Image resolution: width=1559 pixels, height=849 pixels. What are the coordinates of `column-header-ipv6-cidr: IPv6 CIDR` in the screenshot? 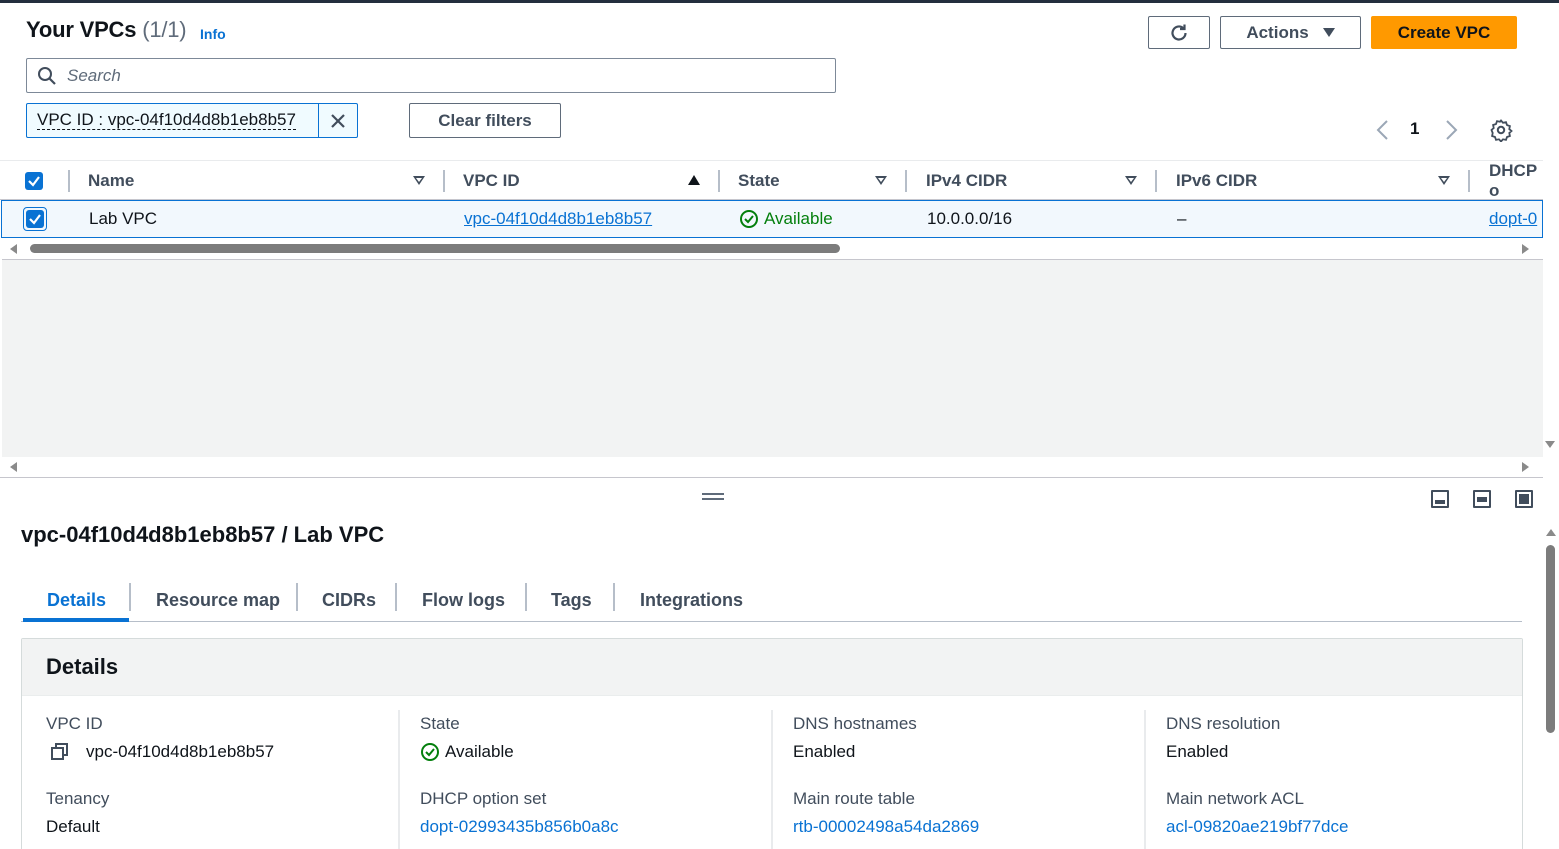 It's located at (1216, 181).